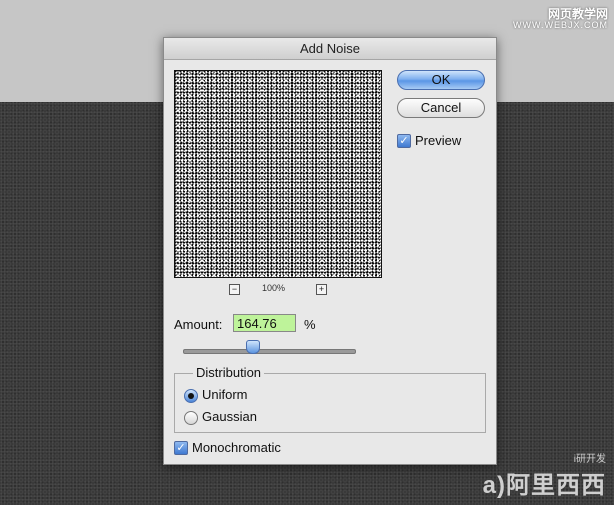 This screenshot has width=614, height=505. What do you see at coordinates (544, 485) in the screenshot?
I see `watermark-brand: a)阿里西西` at bounding box center [544, 485].